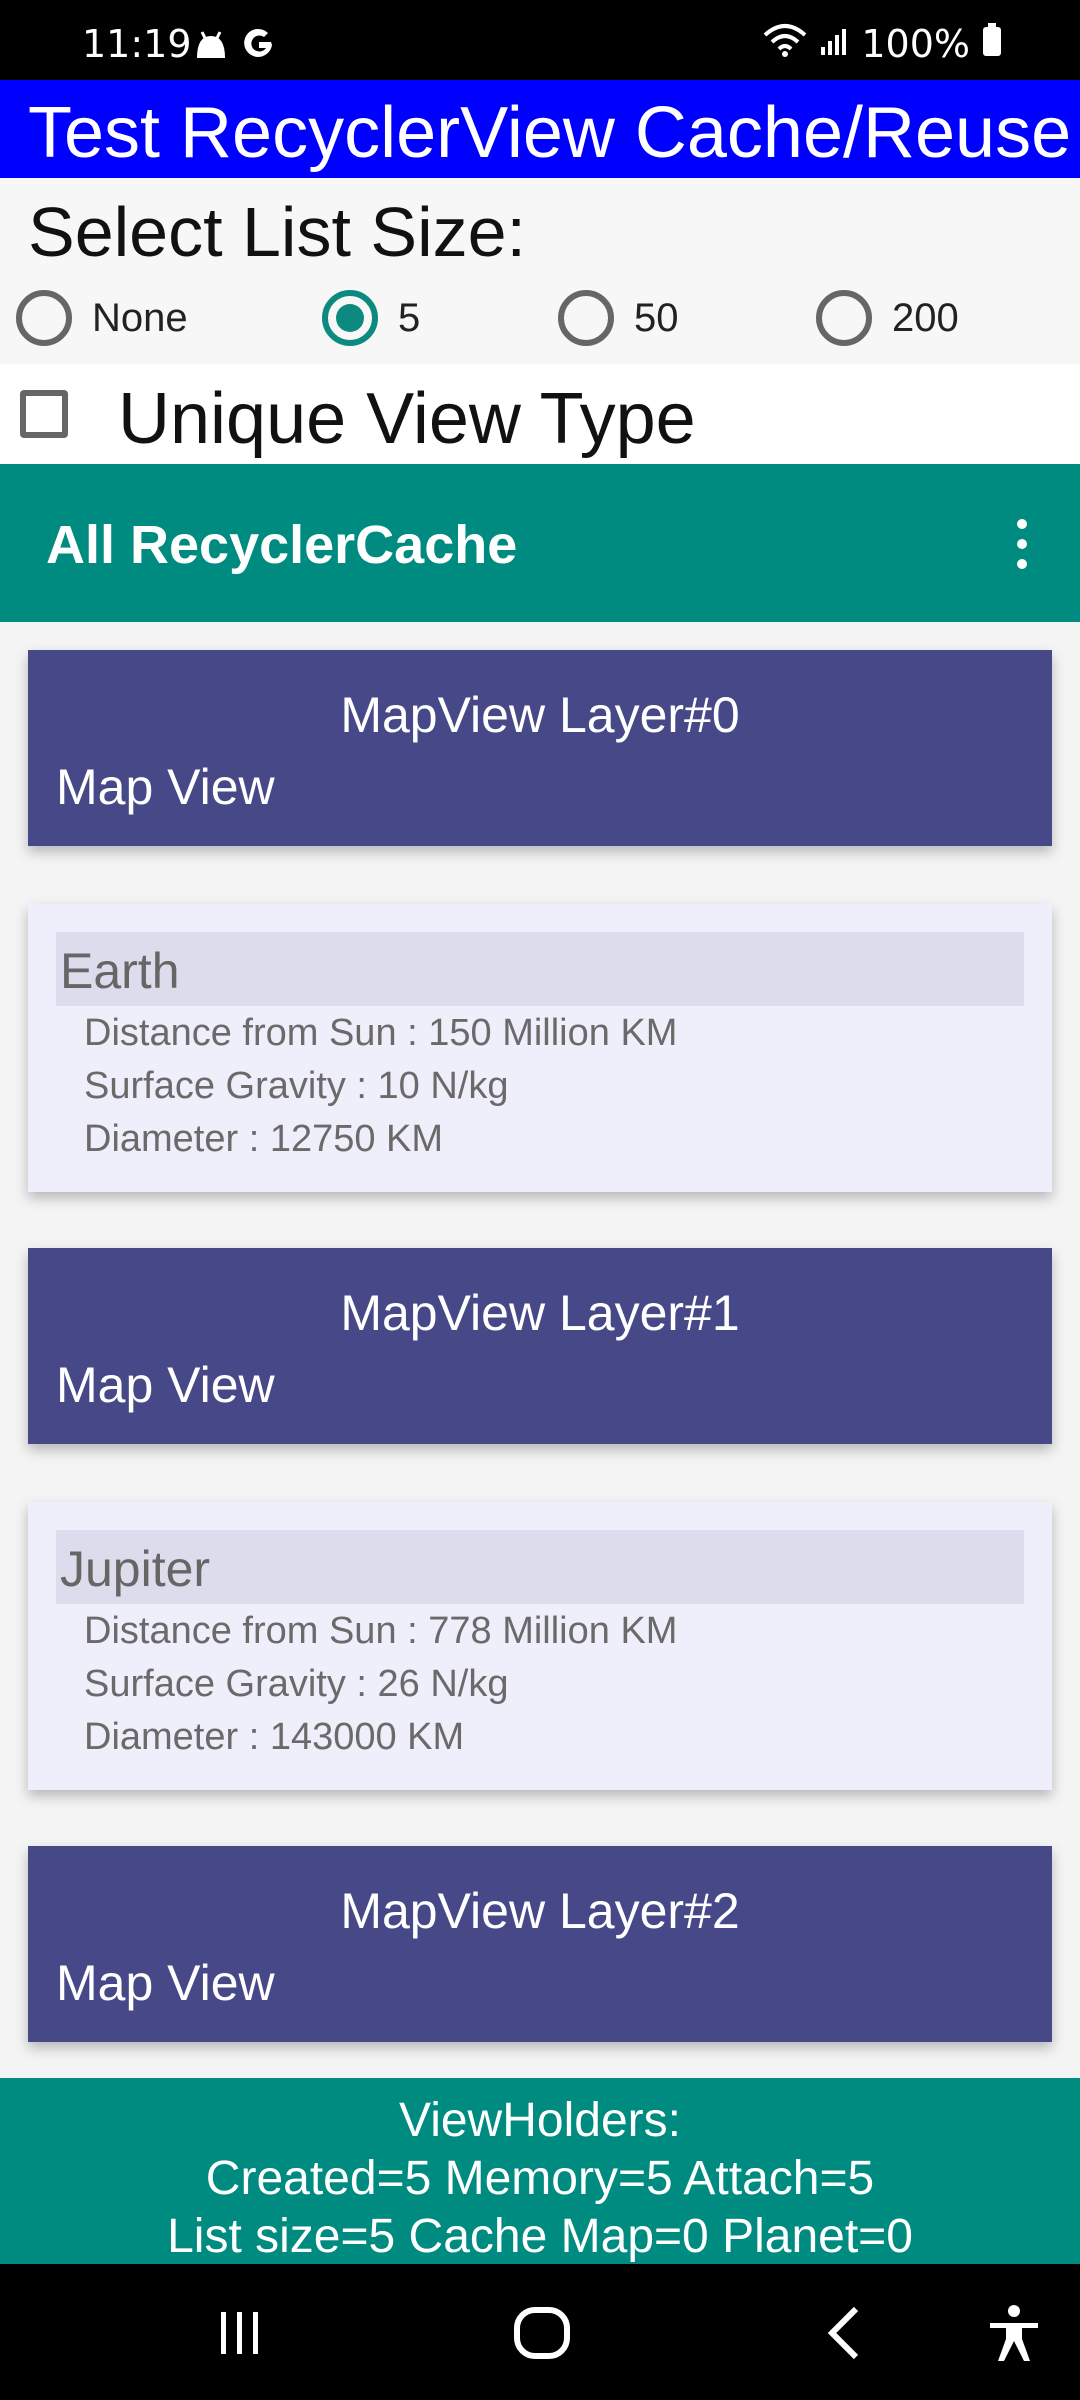 This screenshot has width=1080, height=2400. I want to click on radio-label: None, so click(140, 317).